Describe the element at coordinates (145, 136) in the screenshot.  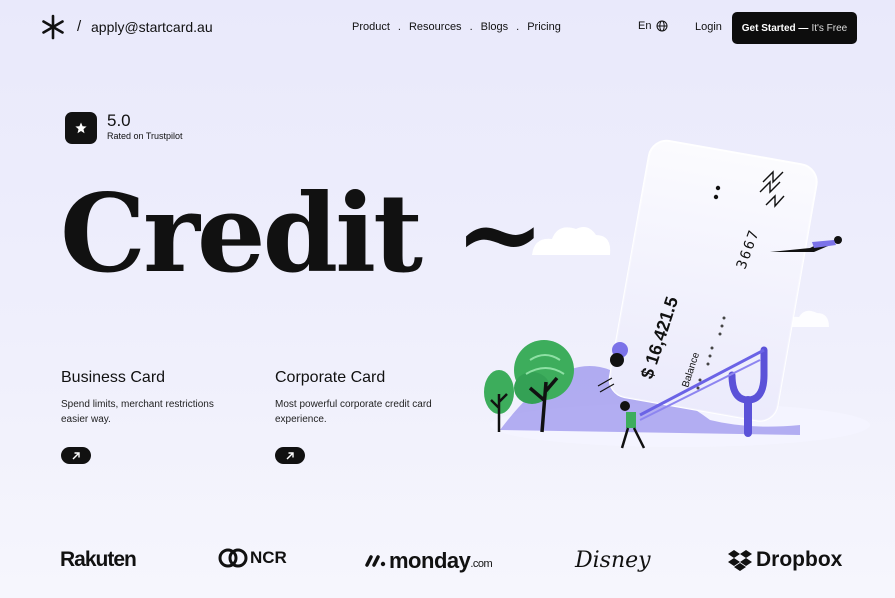
I see `rating-label: Rated on Trustpilot` at that location.